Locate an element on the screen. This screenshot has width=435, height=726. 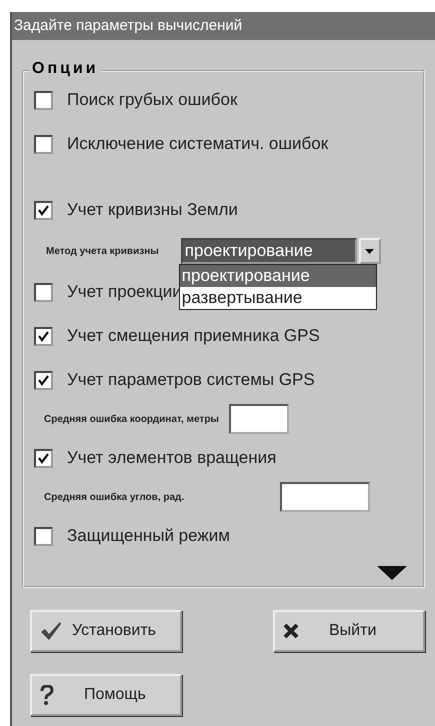
help-icon is located at coordinates (47, 695).